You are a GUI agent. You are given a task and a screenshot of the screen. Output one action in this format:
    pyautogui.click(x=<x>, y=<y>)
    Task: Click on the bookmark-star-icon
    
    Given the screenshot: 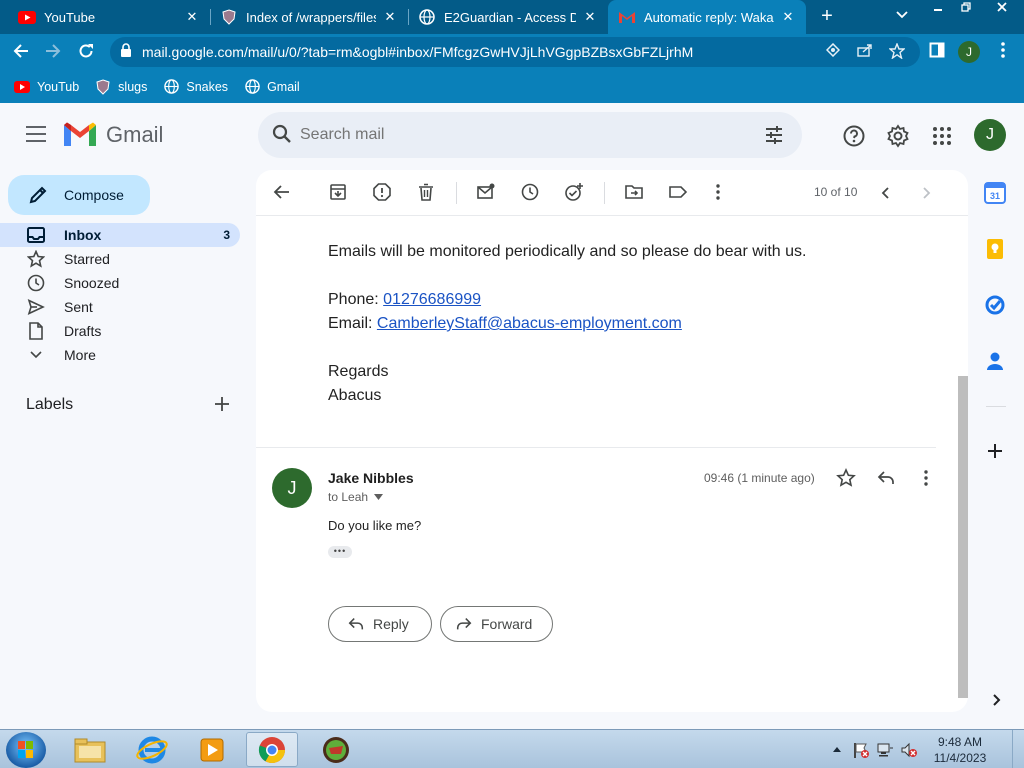 What is the action you would take?
    pyautogui.click(x=897, y=52)
    